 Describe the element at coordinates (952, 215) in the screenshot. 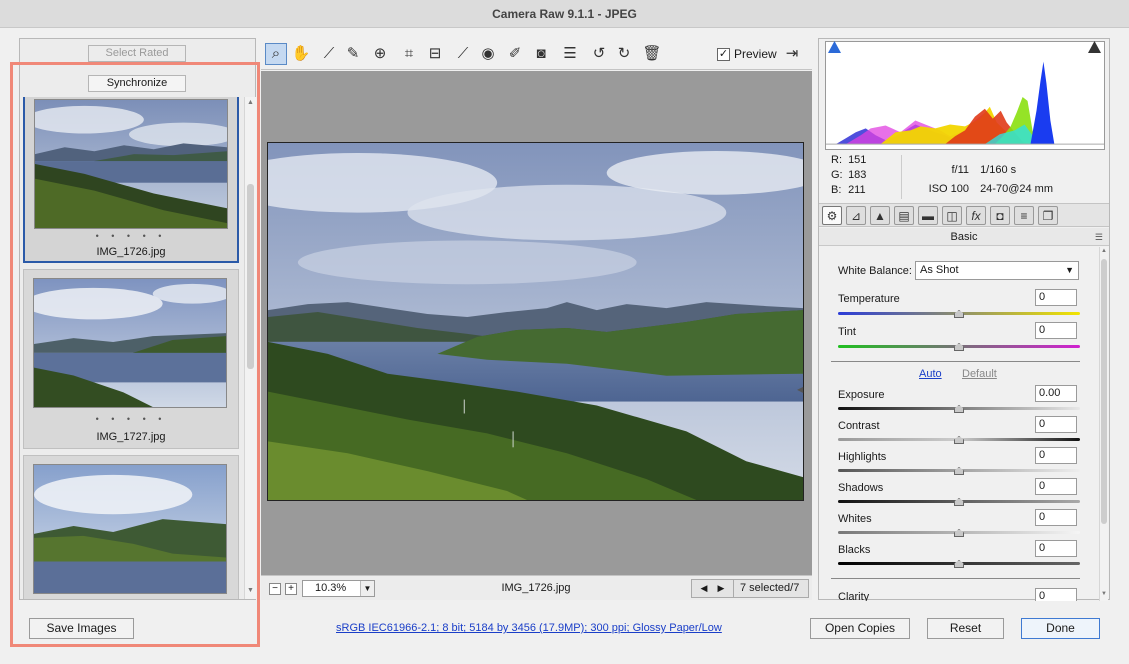

I see `lens-tab-icon: ◫` at that location.